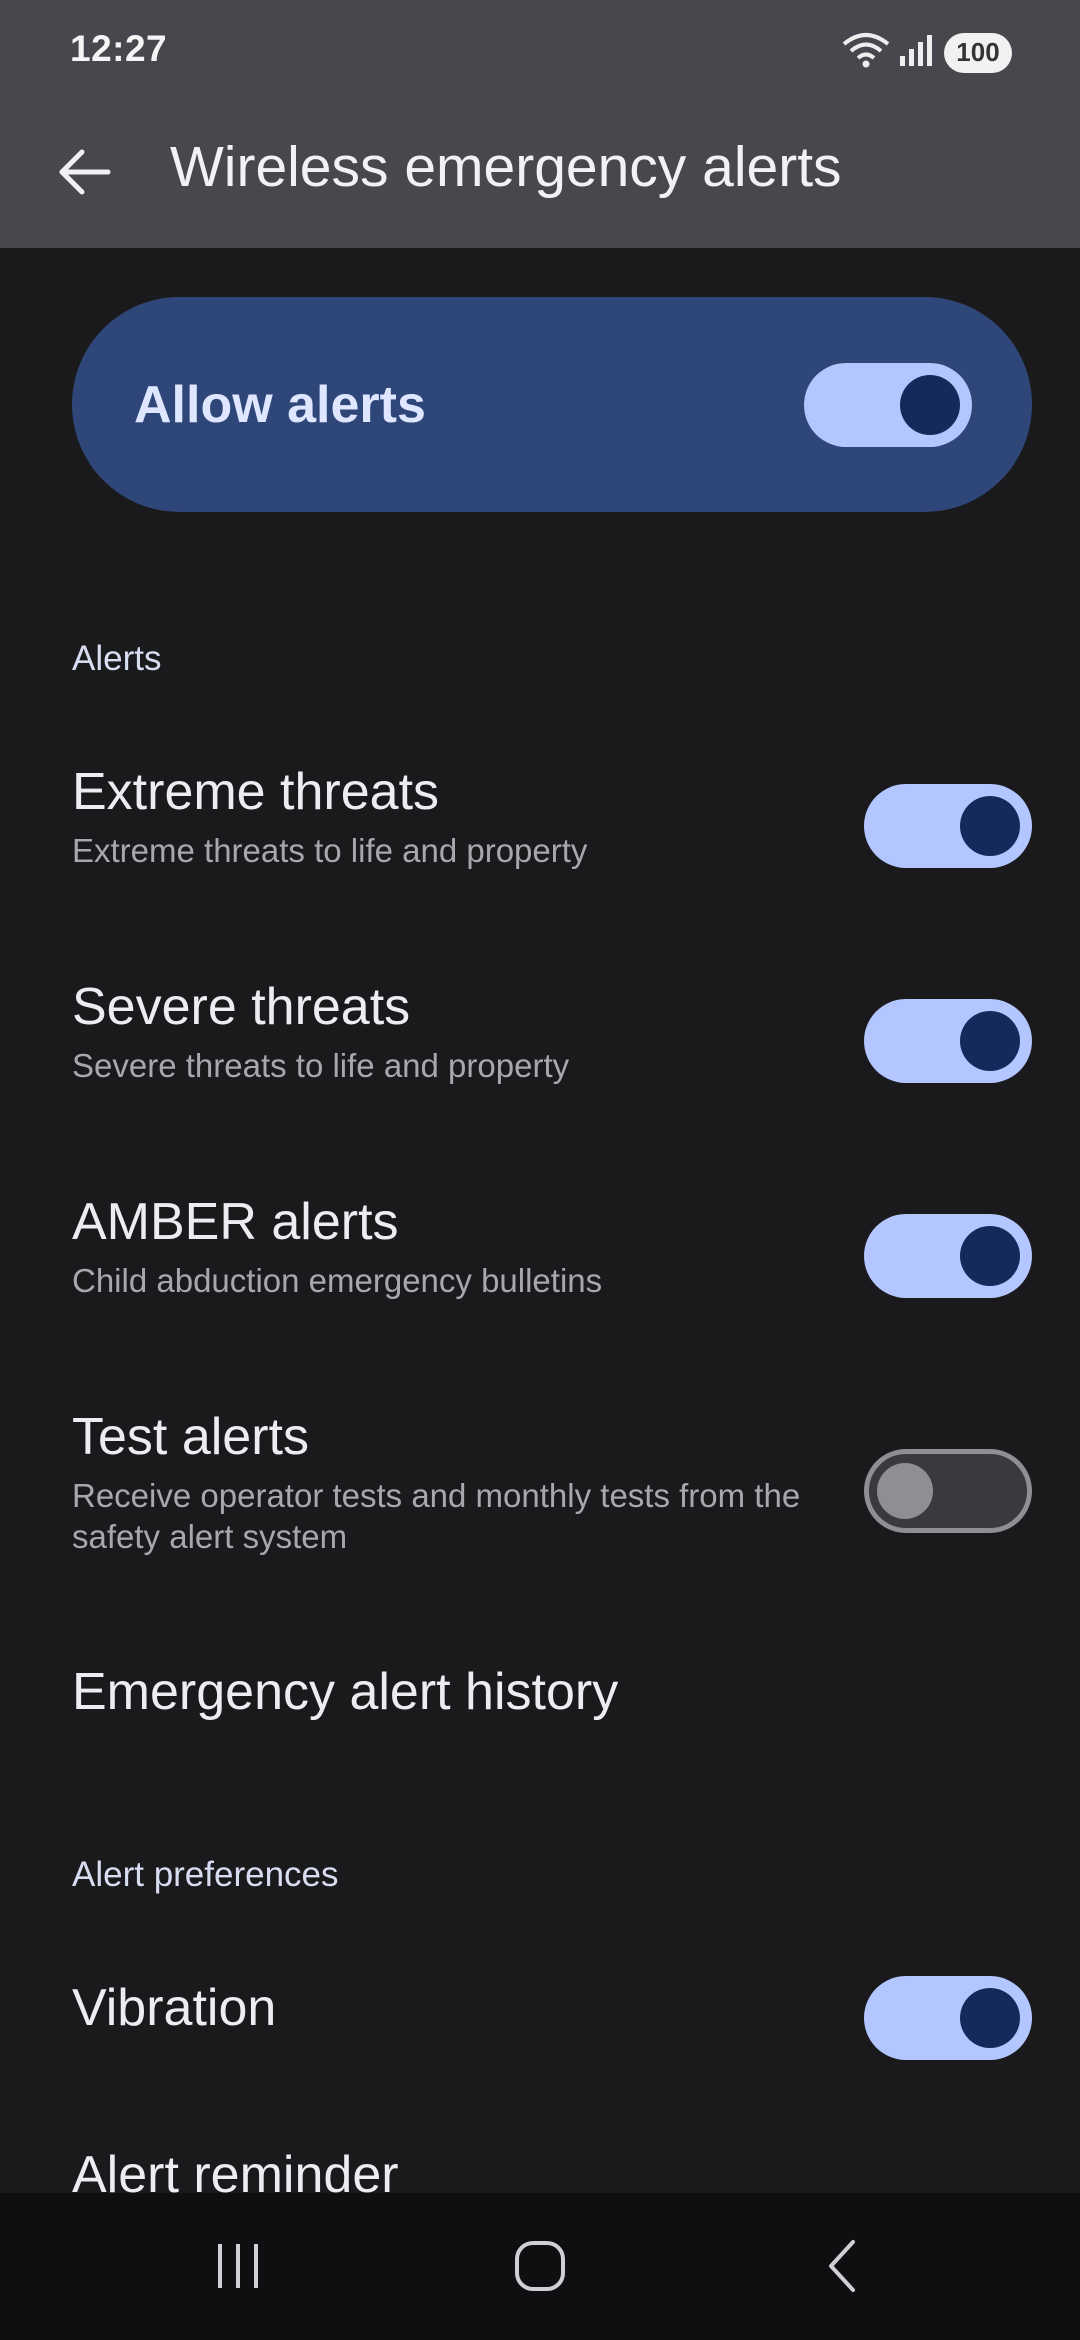 This screenshot has height=2340, width=1080. Describe the element at coordinates (948, 1041) in the screenshot. I see `severe-threats-toggle` at that location.